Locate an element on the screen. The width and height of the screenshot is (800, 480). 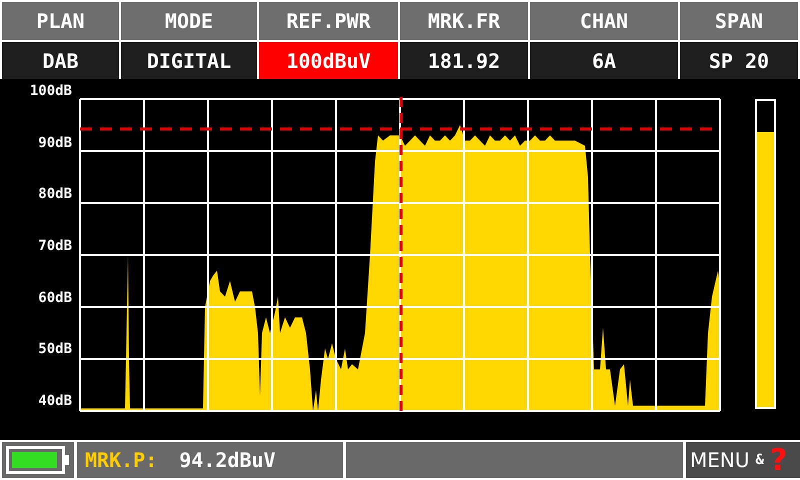
column-label: PLAN is located at coordinates (60, 21).